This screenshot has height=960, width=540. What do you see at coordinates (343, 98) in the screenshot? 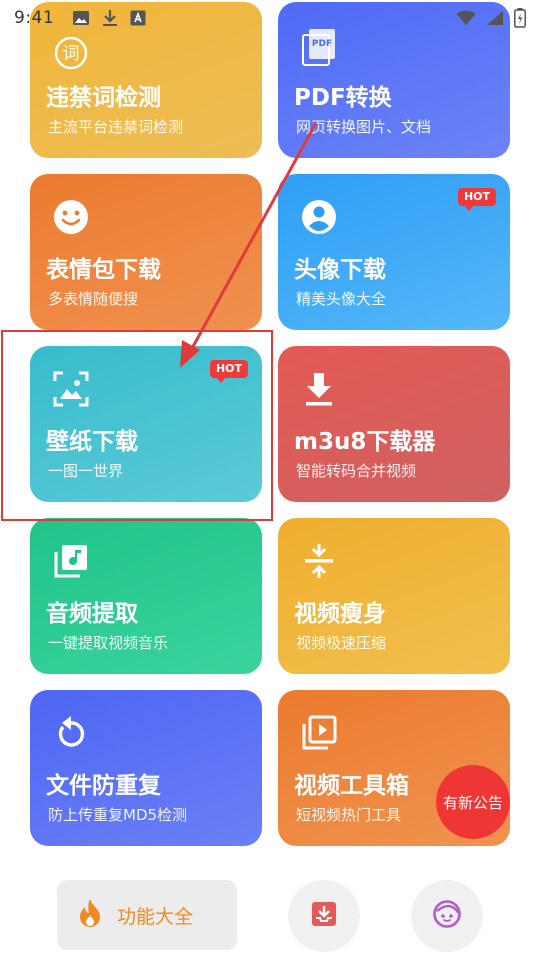
I see `card-title: PDF转换` at bounding box center [343, 98].